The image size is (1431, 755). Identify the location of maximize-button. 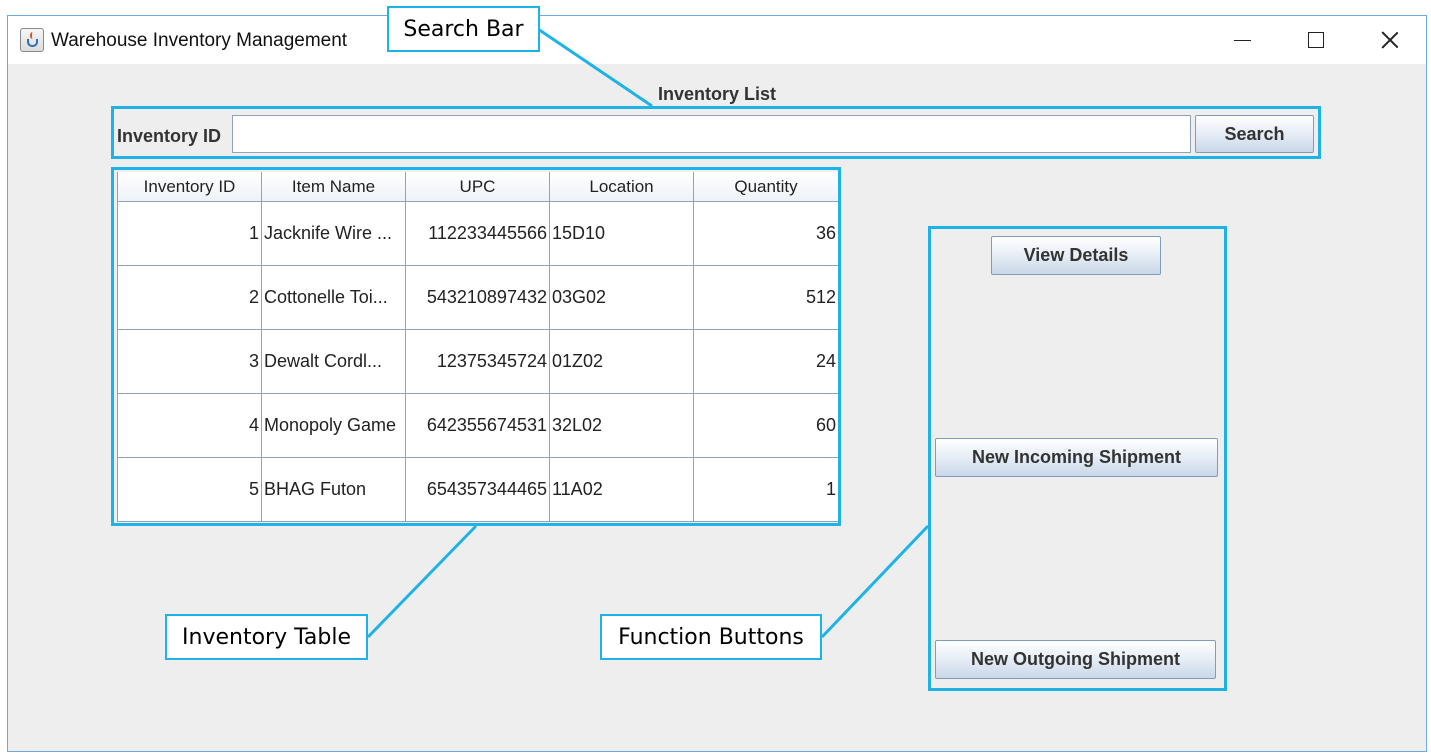
(1316, 40).